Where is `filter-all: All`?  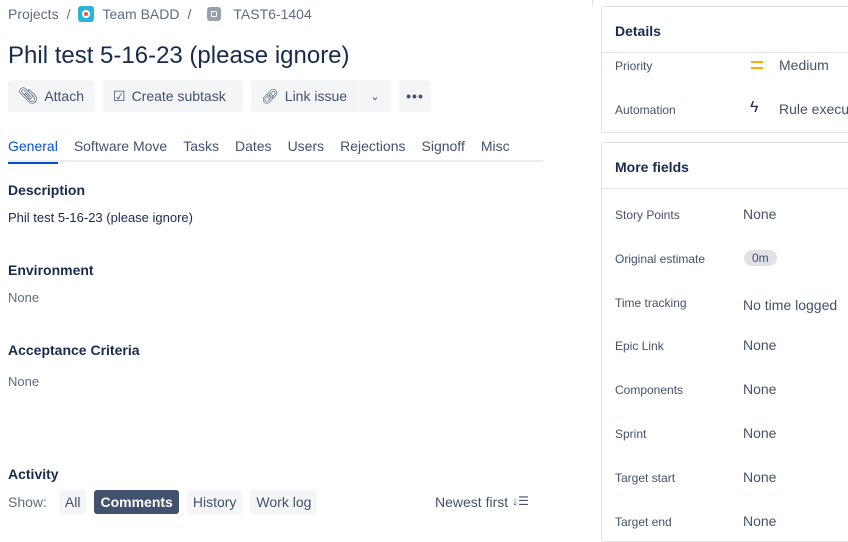 filter-all: All is located at coordinates (72, 502).